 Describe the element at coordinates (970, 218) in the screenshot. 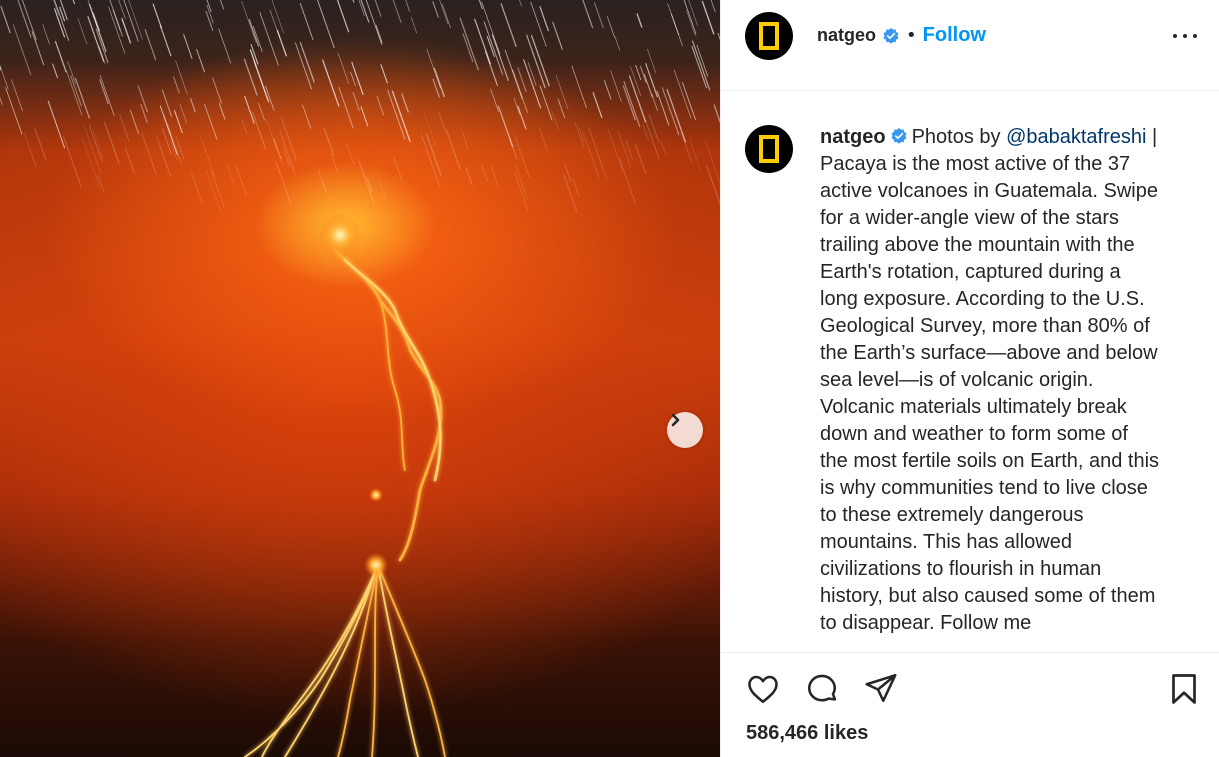

I see `caption-line: for a wider-angle view of the stars` at that location.